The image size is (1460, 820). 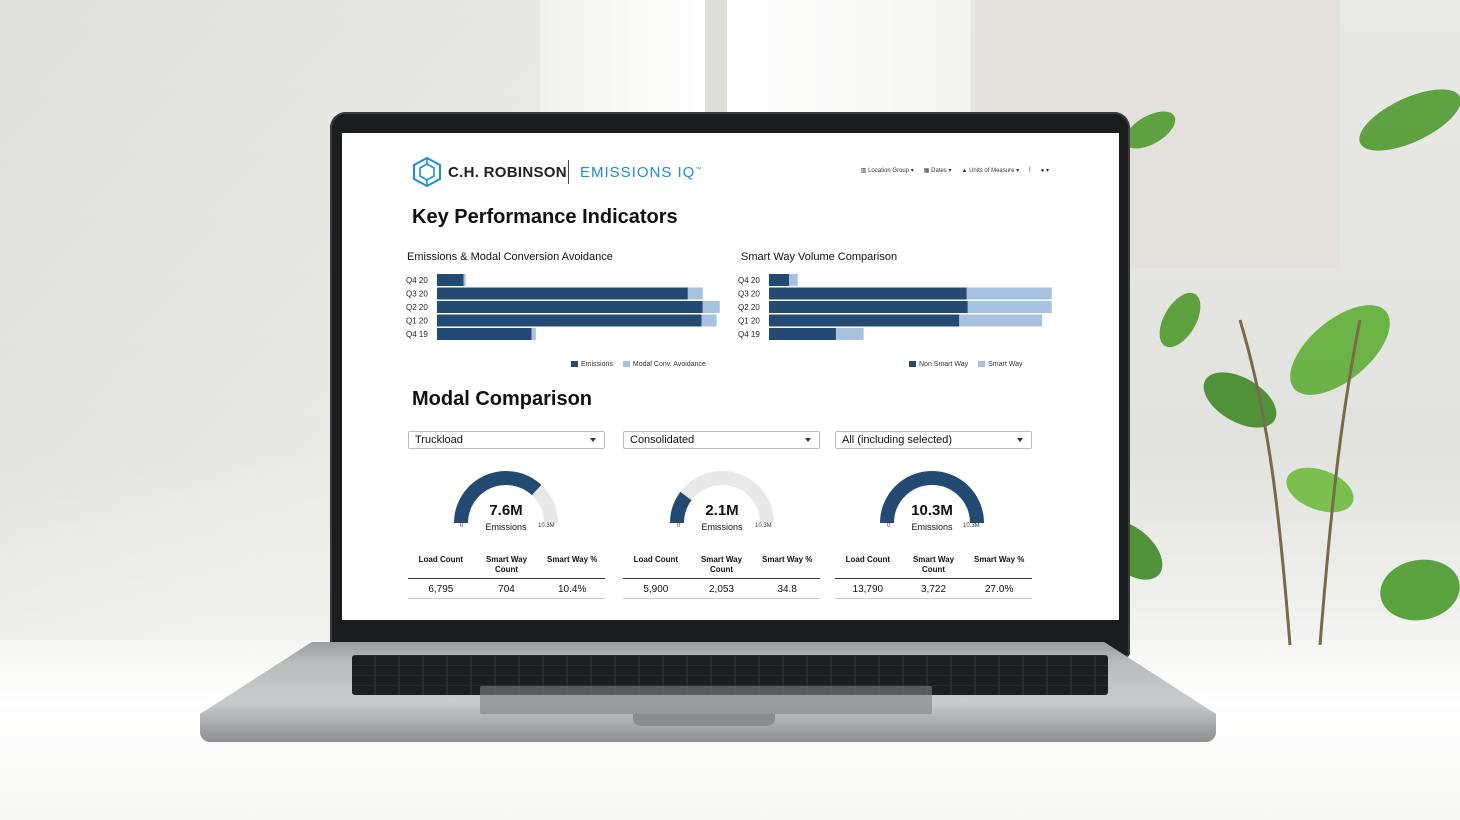 I want to click on table-row: 6,795 704 10.4%, so click(x=506, y=589).